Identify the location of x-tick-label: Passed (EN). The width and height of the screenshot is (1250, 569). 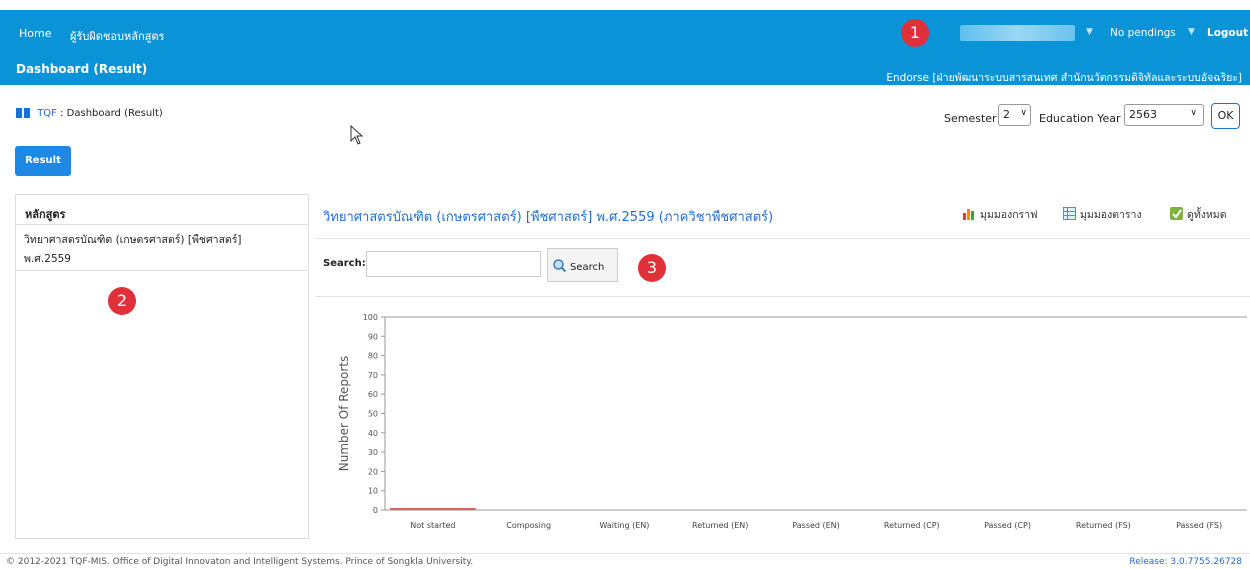
(816, 525).